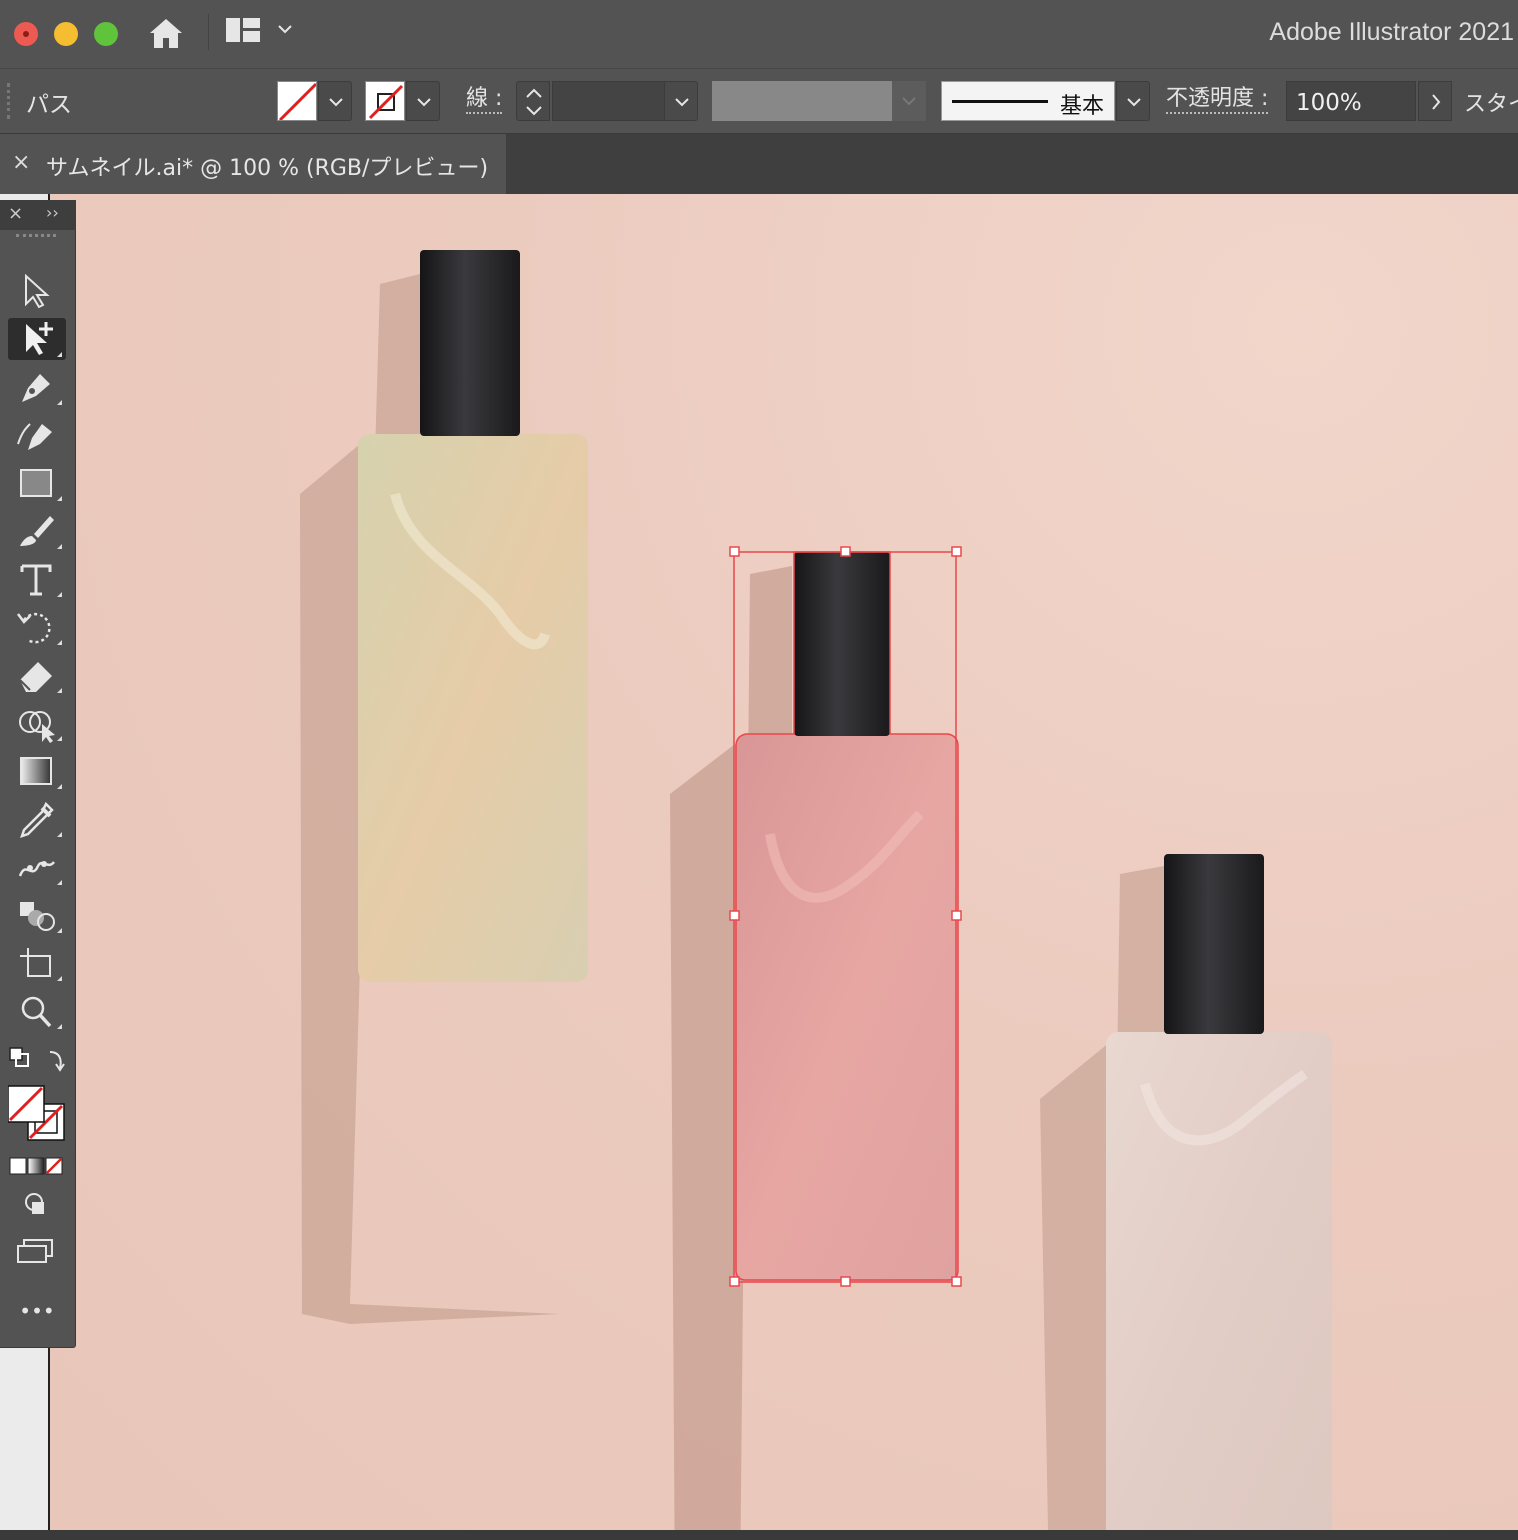  Describe the element at coordinates (208, 32) in the screenshot. I see `separator` at that location.